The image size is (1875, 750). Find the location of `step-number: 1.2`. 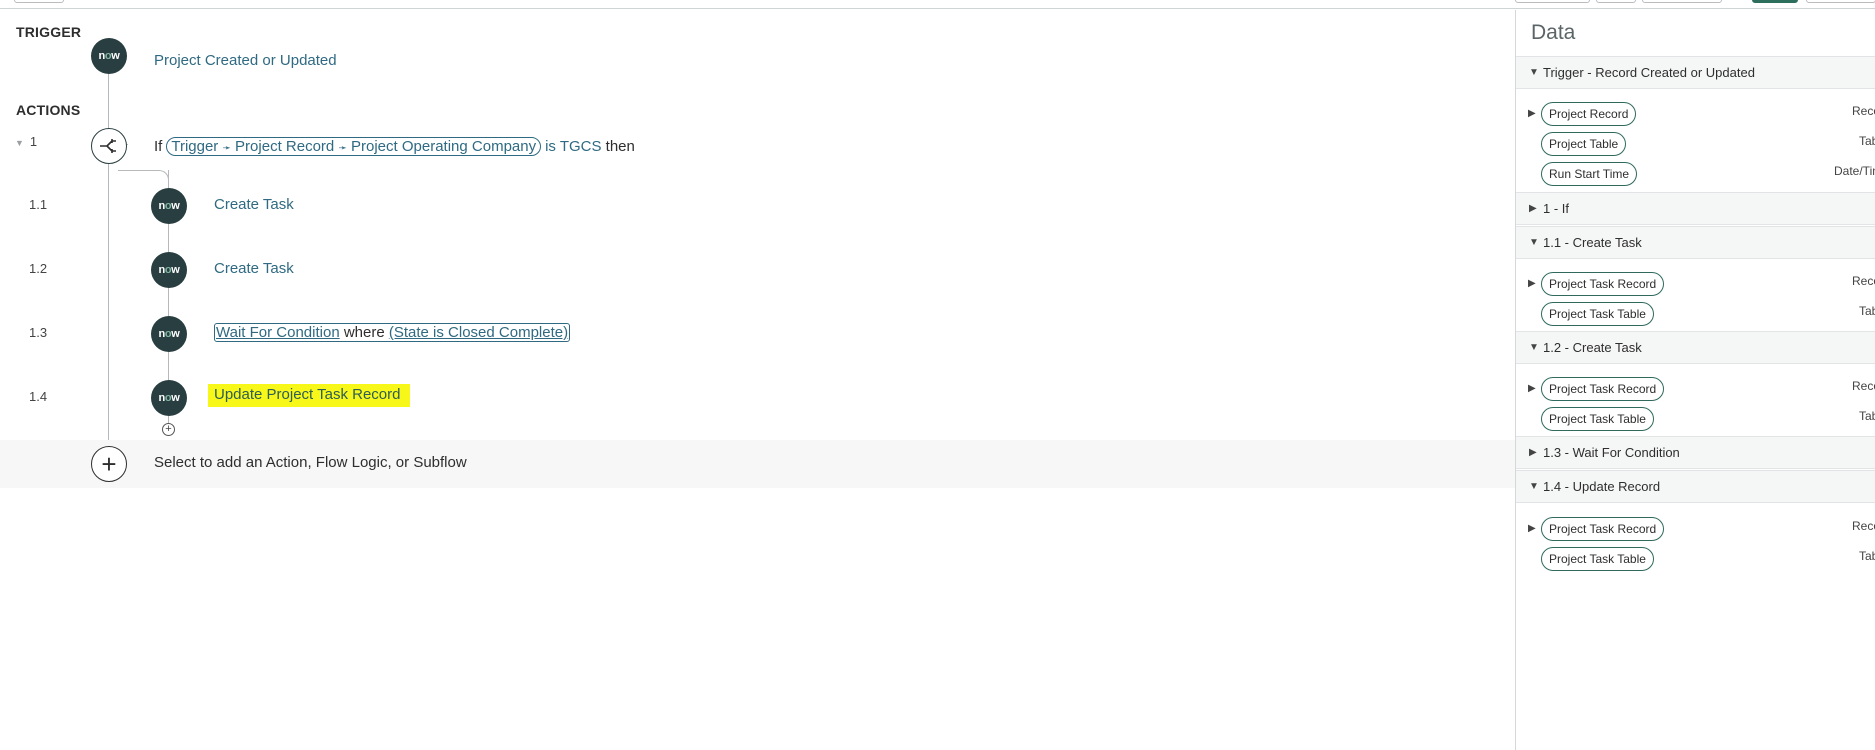

step-number: 1.2 is located at coordinates (38, 268).